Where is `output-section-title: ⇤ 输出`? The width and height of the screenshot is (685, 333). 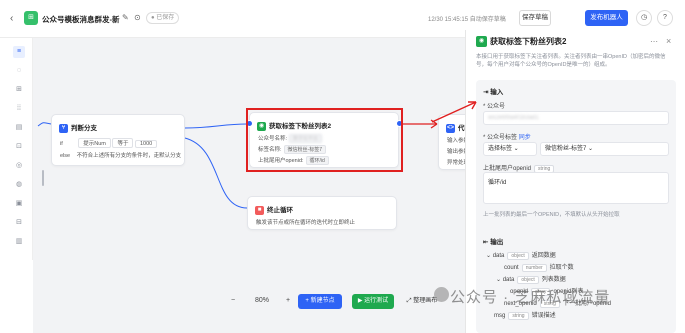
output-section-title: ⇤ 输出 is located at coordinates (493, 242).